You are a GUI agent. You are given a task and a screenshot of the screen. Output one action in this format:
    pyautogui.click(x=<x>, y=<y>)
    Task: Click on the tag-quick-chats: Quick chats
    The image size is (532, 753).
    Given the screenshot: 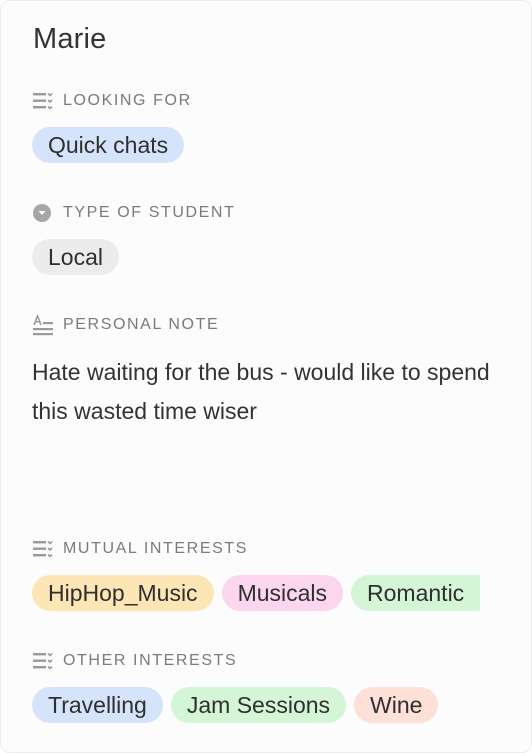 What is the action you would take?
    pyautogui.click(x=108, y=145)
    